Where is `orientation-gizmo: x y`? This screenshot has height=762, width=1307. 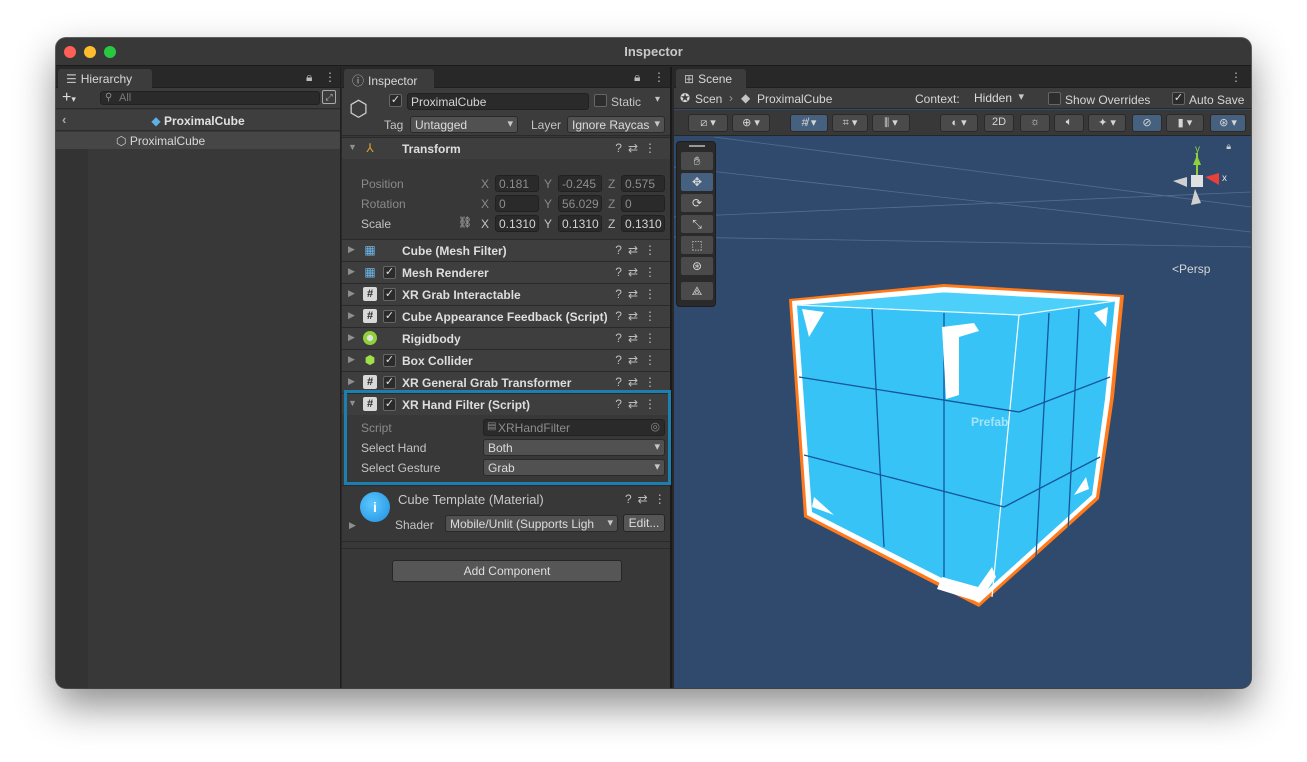 orientation-gizmo: x y is located at coordinates (1196, 180).